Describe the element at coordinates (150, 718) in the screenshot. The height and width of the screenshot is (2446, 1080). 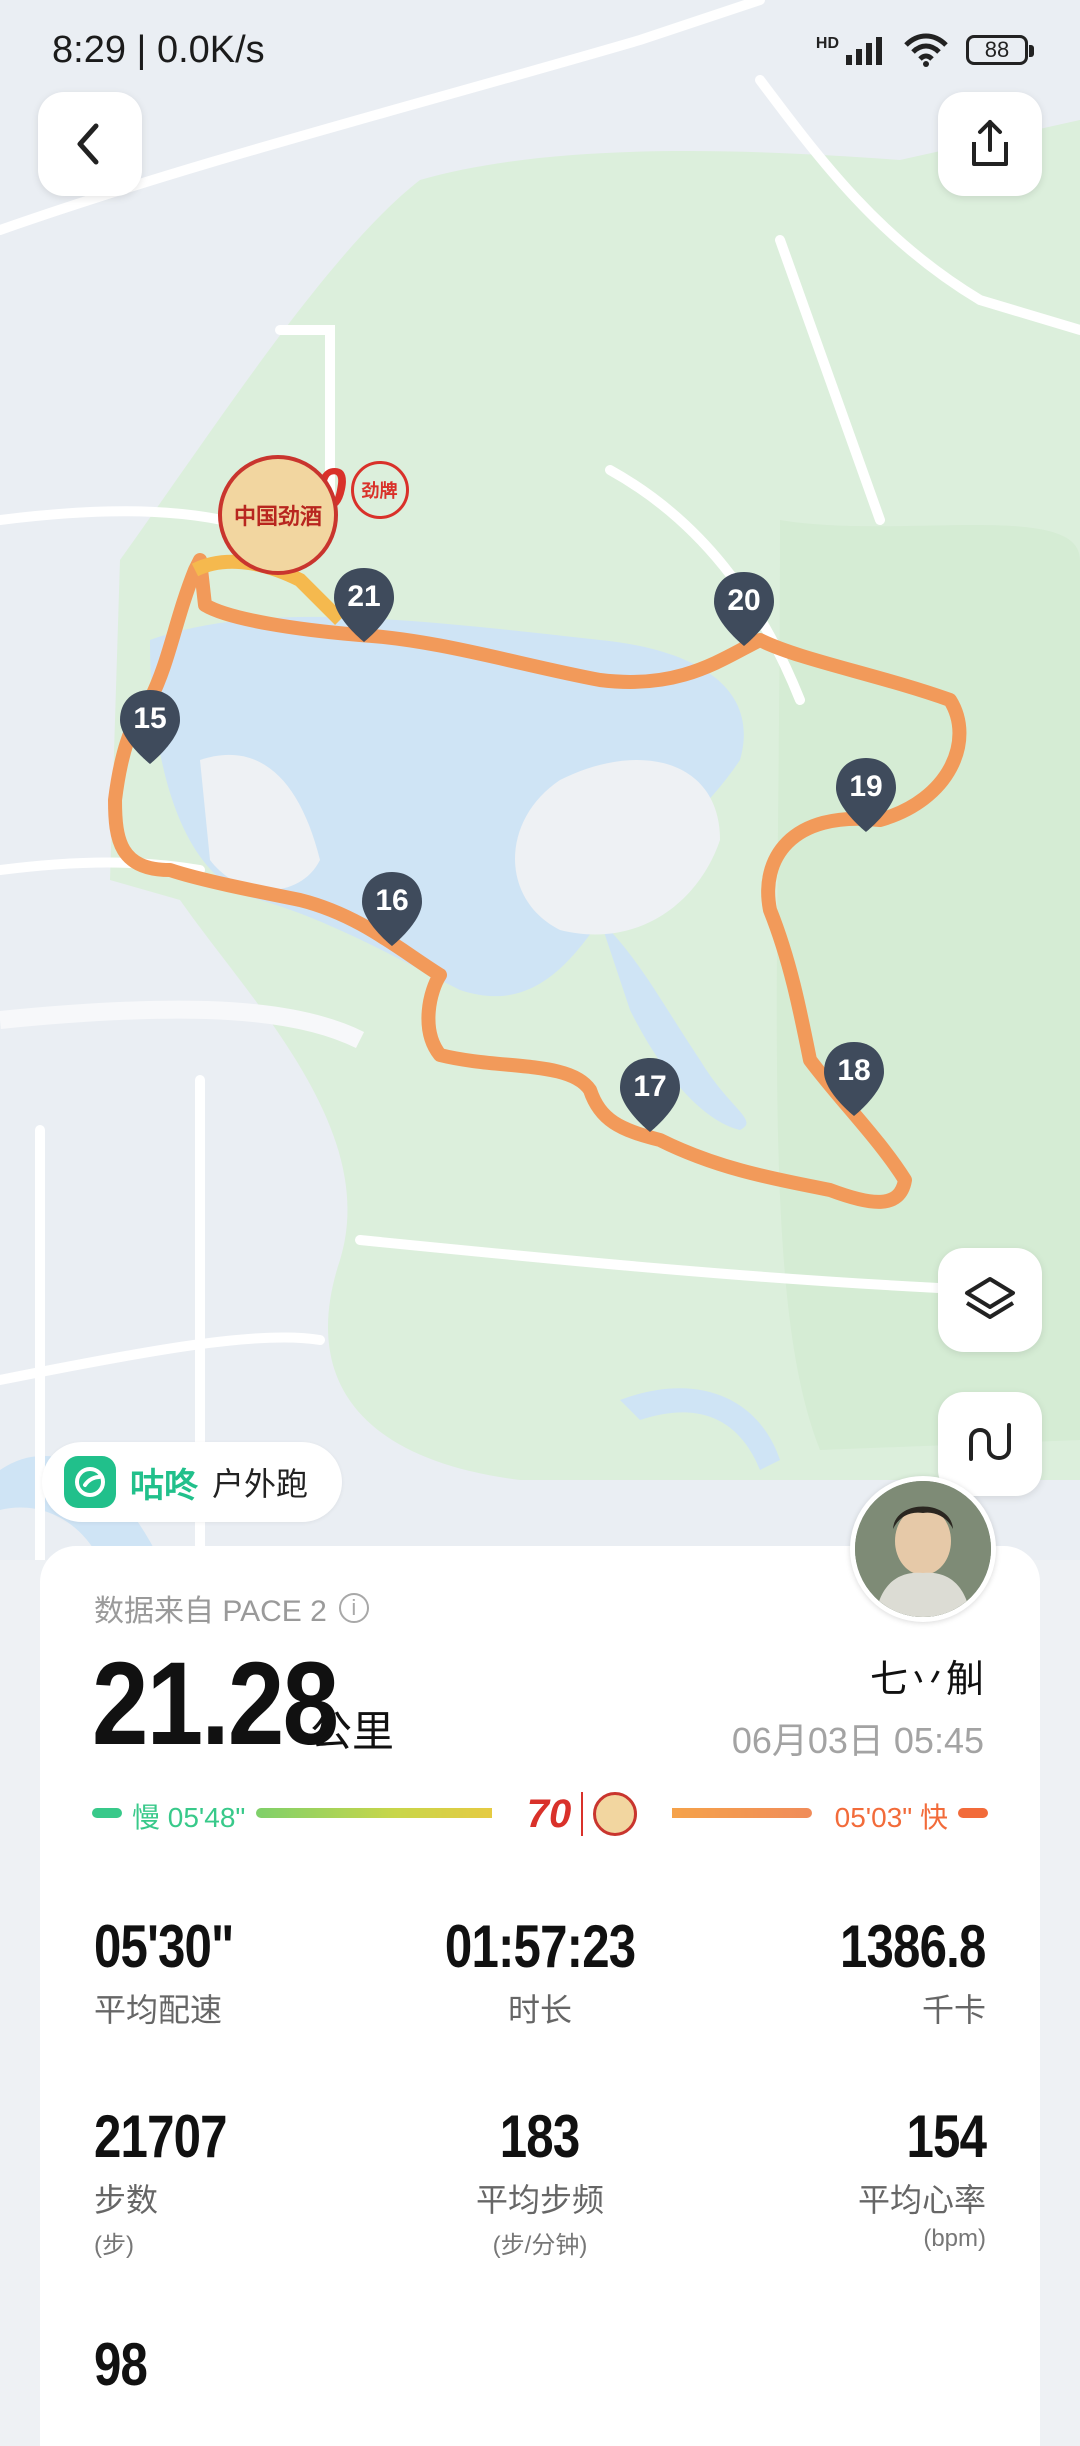
I see `km-marker-label: 15` at that location.